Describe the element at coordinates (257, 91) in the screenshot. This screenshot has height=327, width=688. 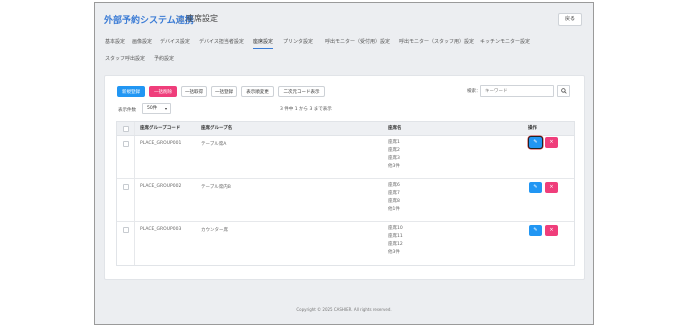
I see `display-order-button: 表示順変更` at that location.